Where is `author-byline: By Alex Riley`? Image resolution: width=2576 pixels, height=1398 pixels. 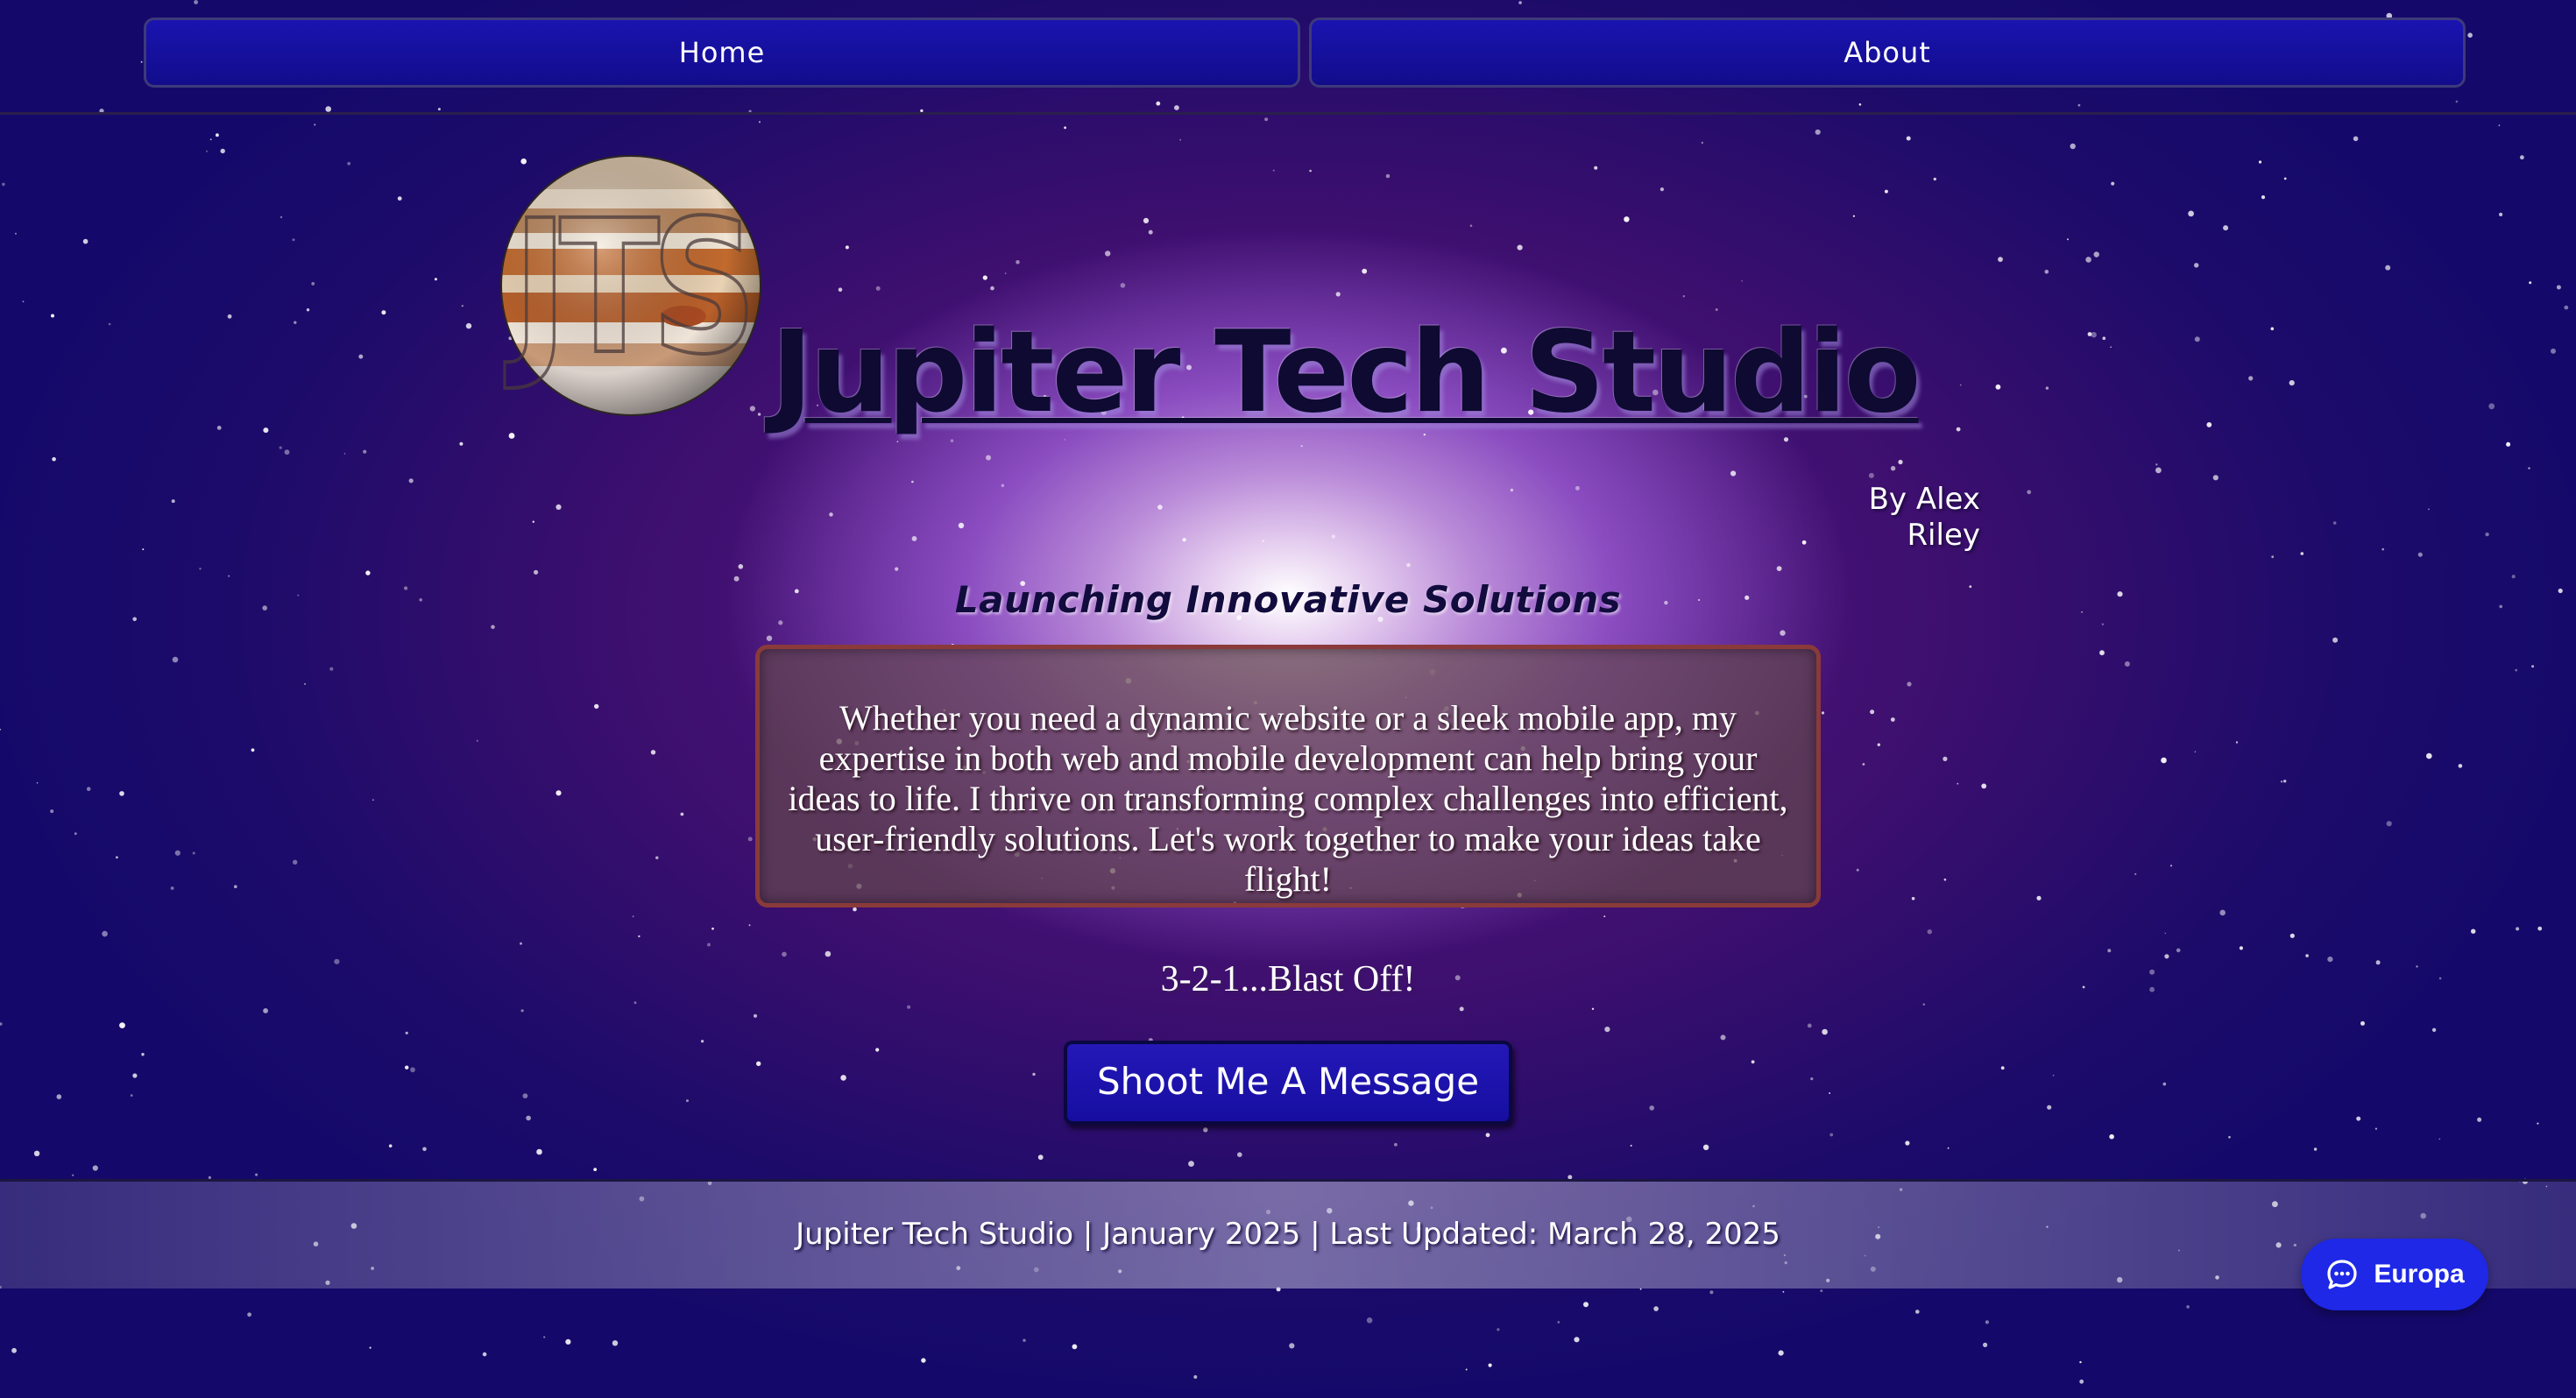 author-byline: By Alex Riley is located at coordinates (1924, 517).